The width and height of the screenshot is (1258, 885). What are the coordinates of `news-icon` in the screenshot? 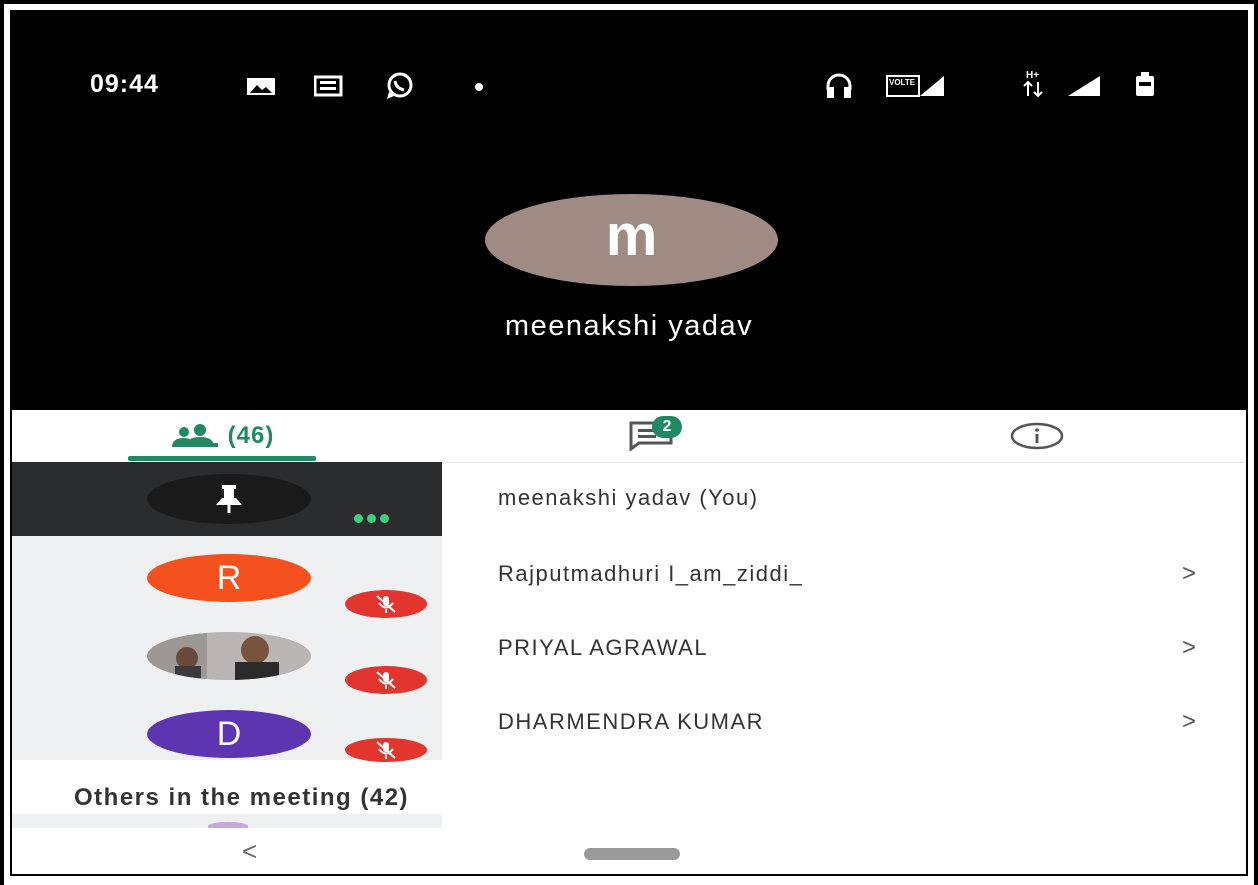 It's located at (328, 86).